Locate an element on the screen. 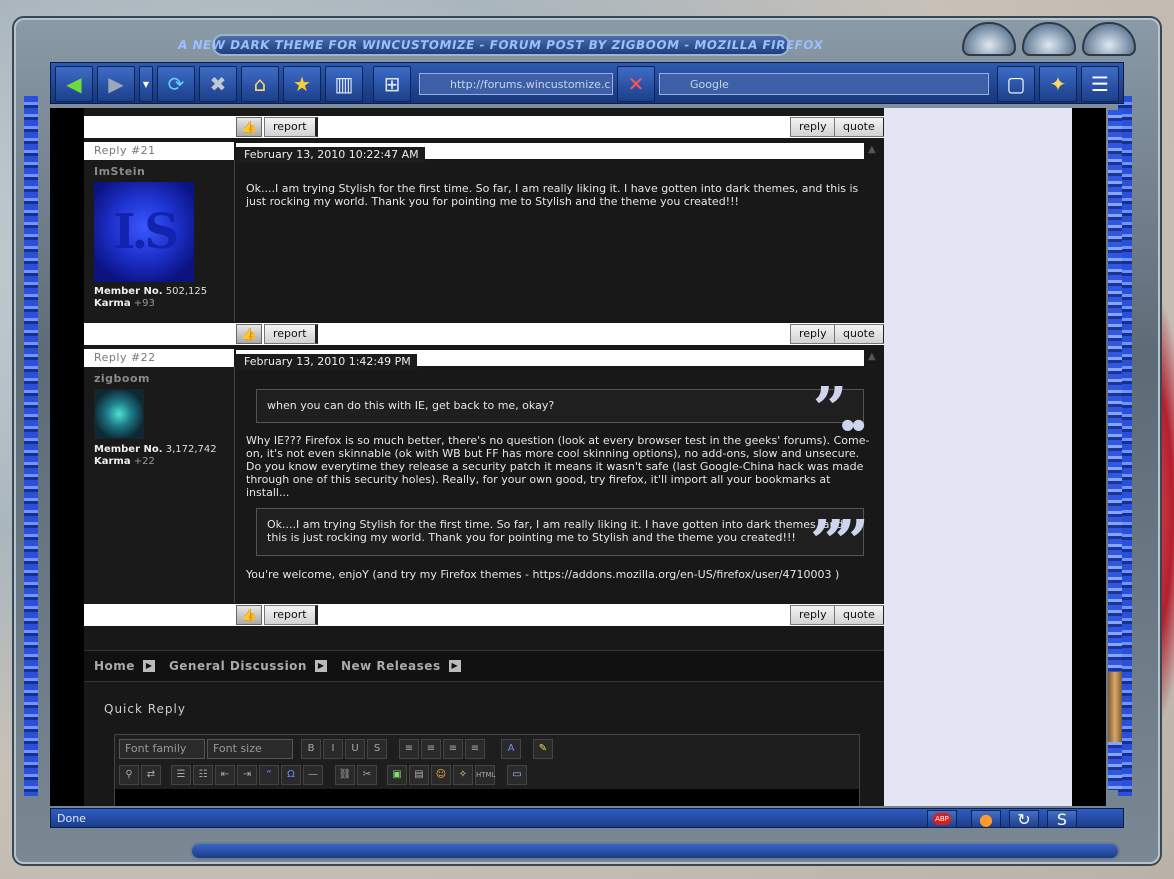 This screenshot has width=1174, height=879. bookmarks-icon: ▥ is located at coordinates (344, 84).